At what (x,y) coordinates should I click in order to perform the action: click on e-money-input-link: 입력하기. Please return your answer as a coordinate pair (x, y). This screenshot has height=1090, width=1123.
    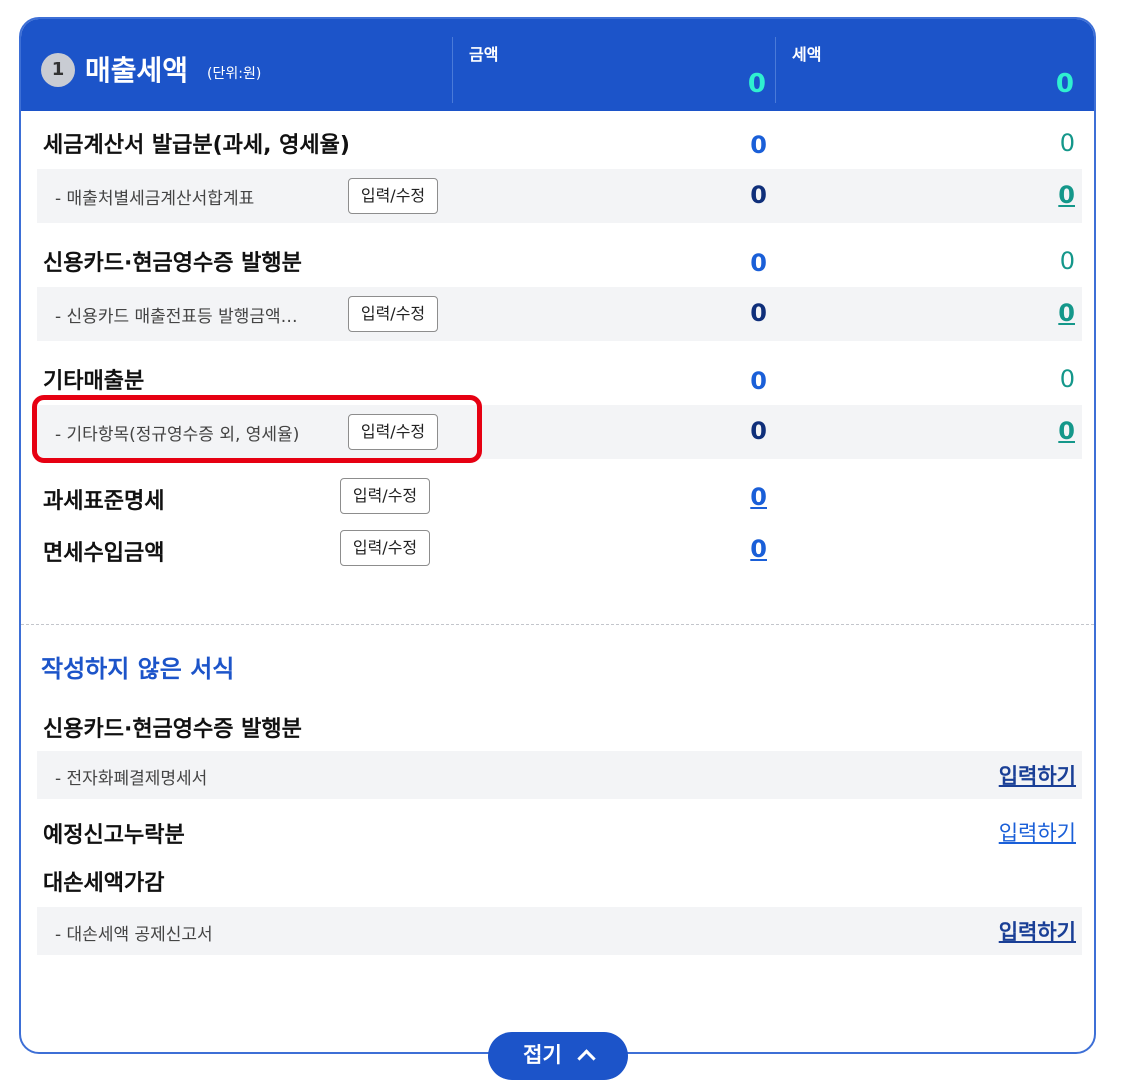
    Looking at the image, I should click on (1037, 775).